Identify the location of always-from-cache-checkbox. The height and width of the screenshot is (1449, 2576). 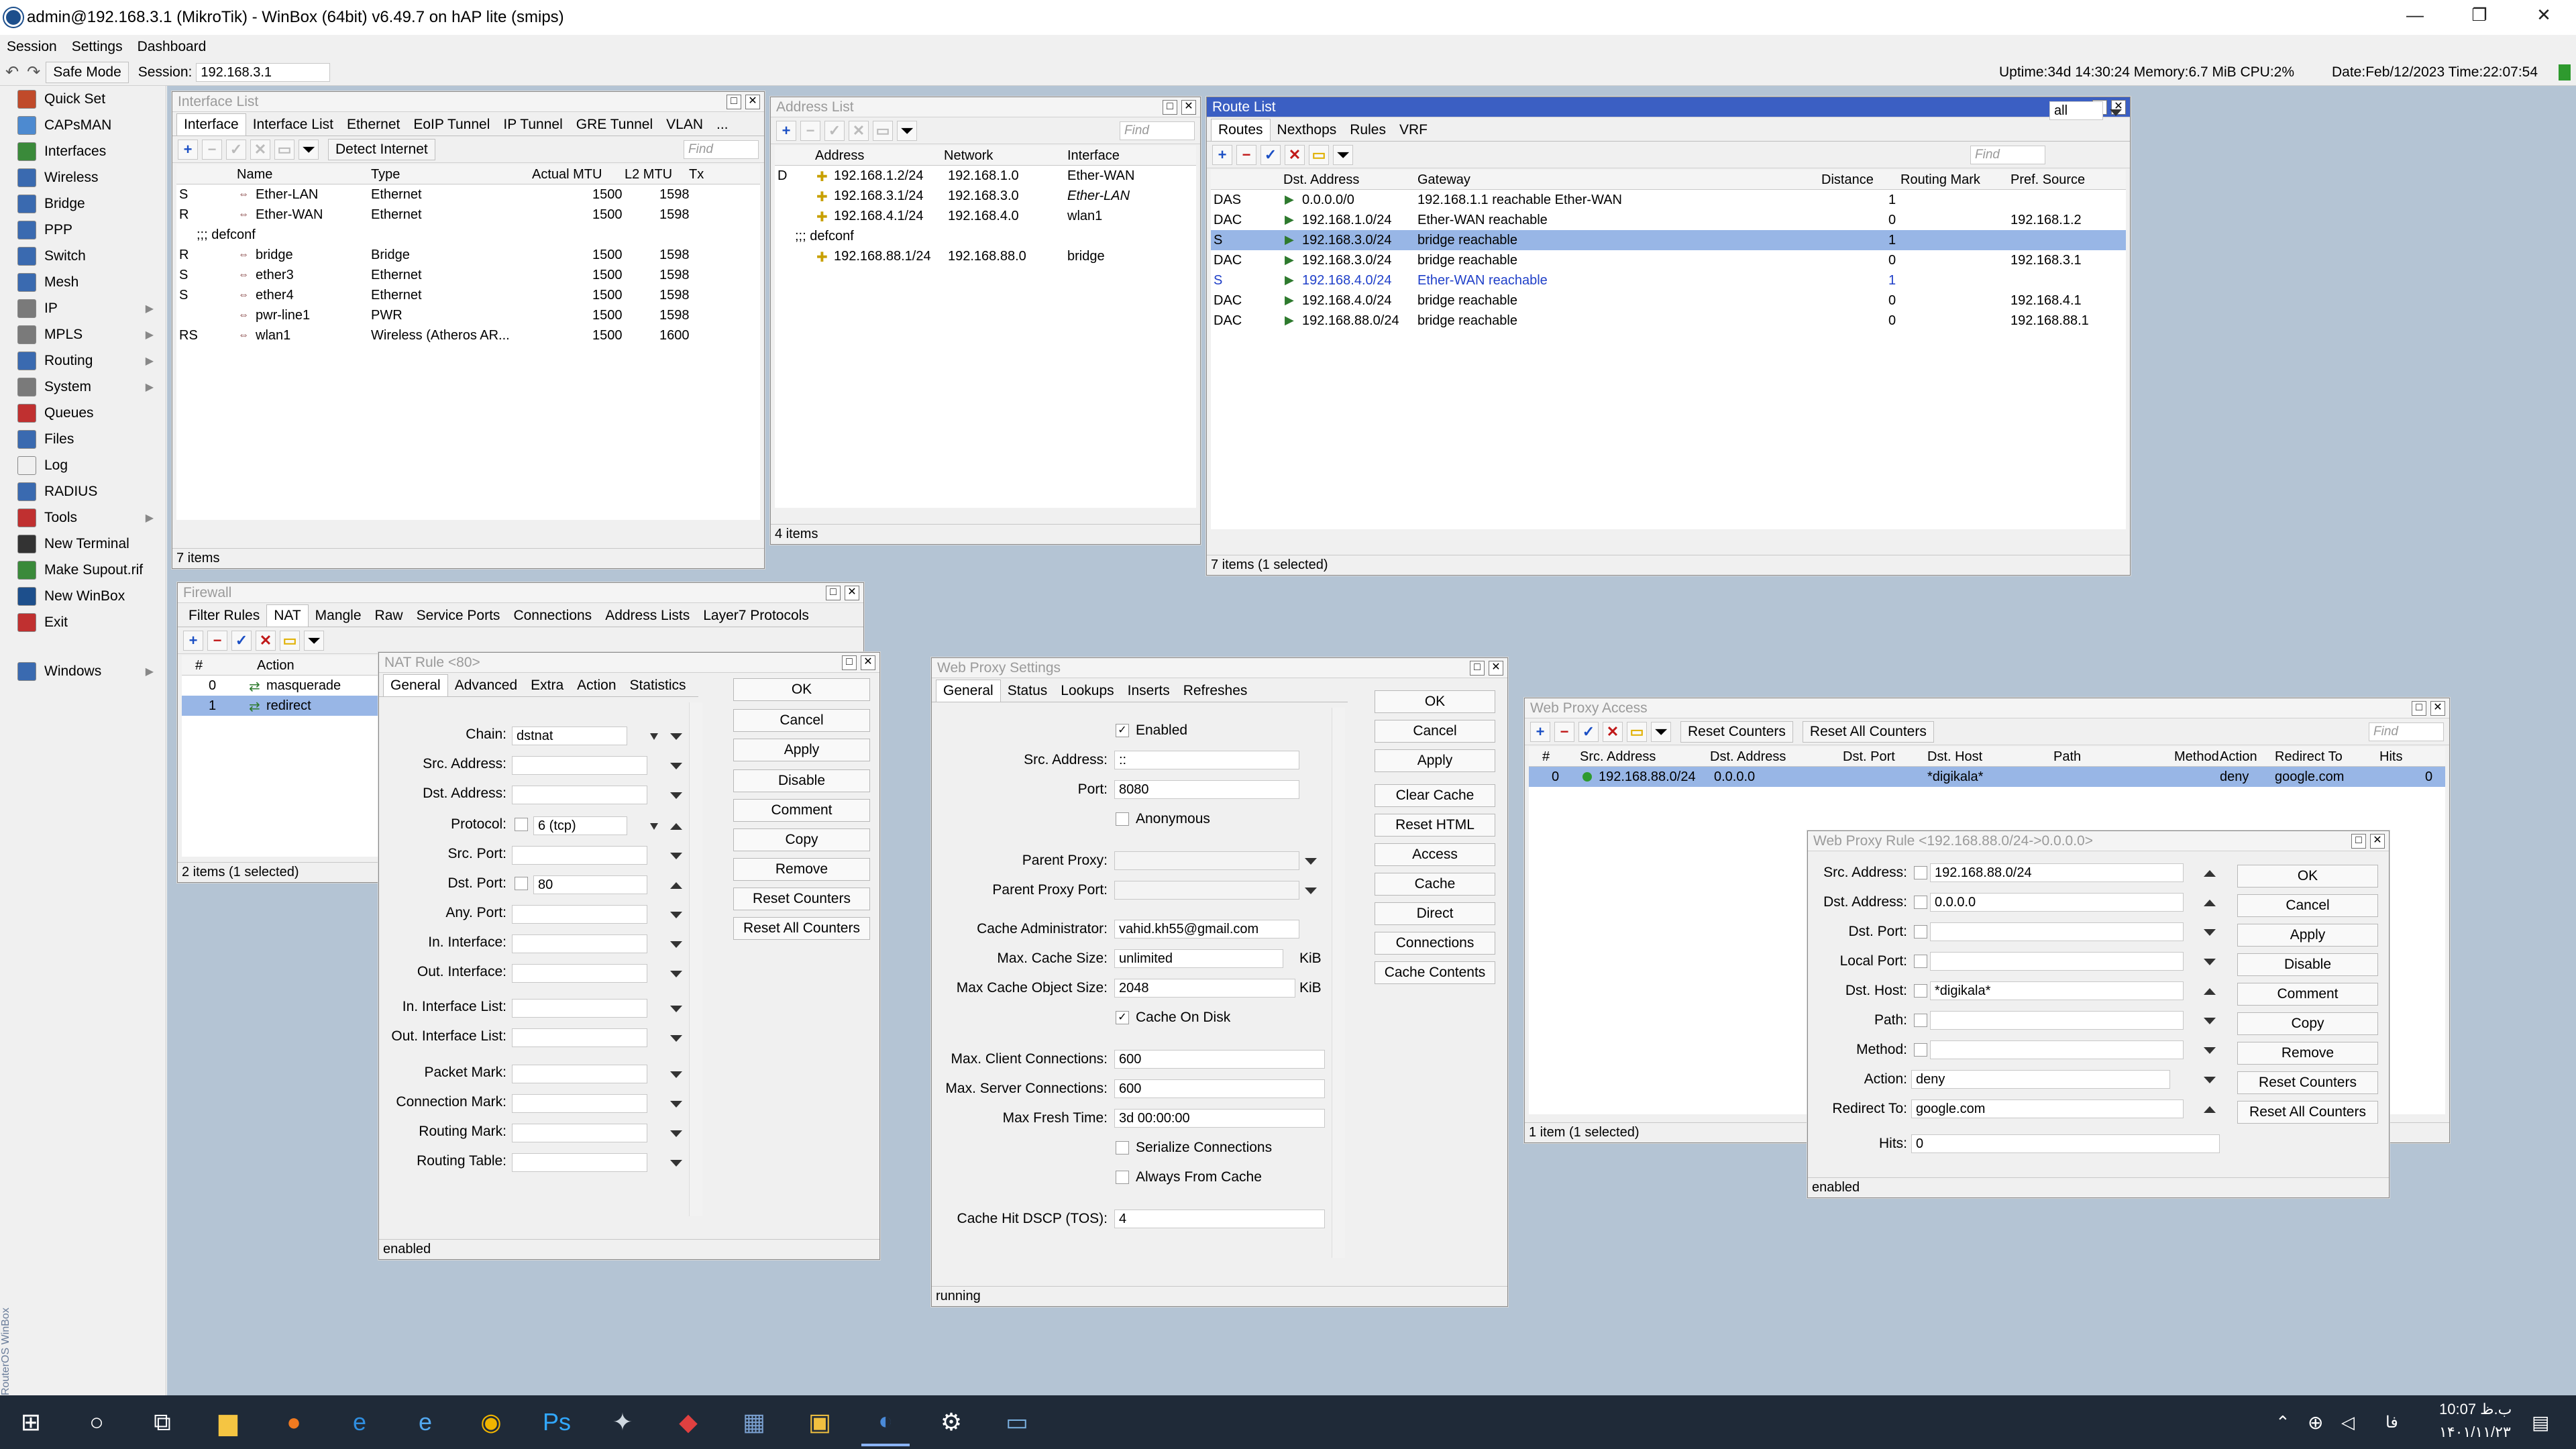
(1122, 1177).